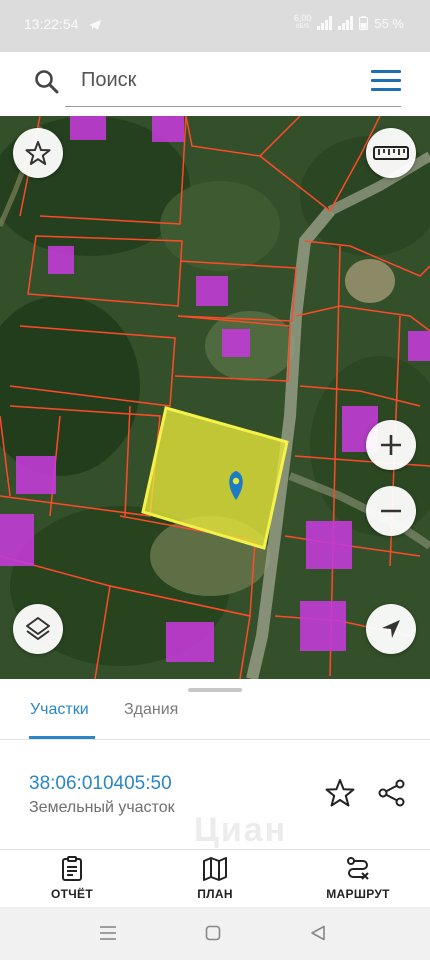  Describe the element at coordinates (340, 793) in the screenshot. I see `add-favorite-star-icon` at that location.